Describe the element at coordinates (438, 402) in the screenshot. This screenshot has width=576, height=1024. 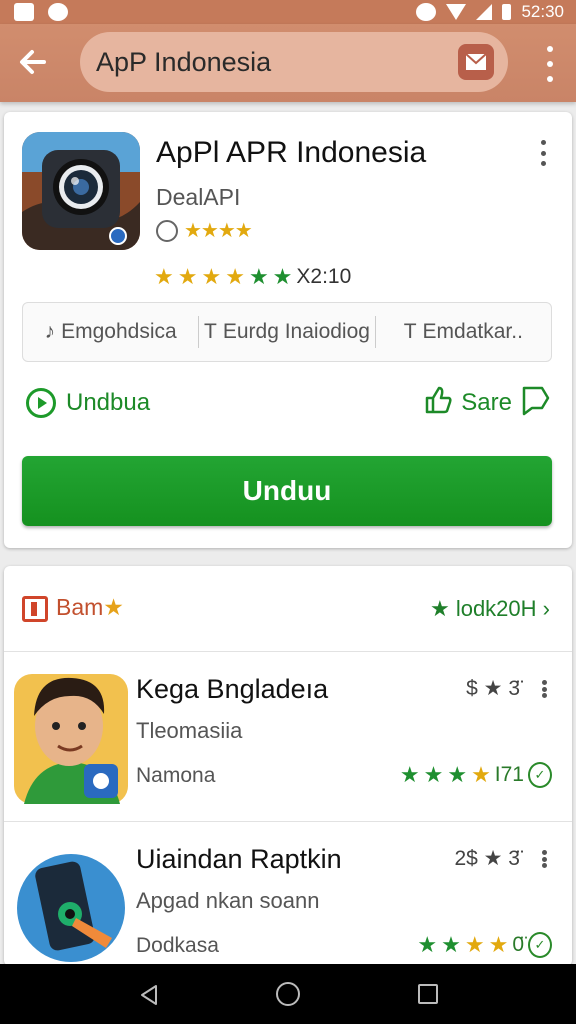
I see `thumbs-up-icon` at that location.